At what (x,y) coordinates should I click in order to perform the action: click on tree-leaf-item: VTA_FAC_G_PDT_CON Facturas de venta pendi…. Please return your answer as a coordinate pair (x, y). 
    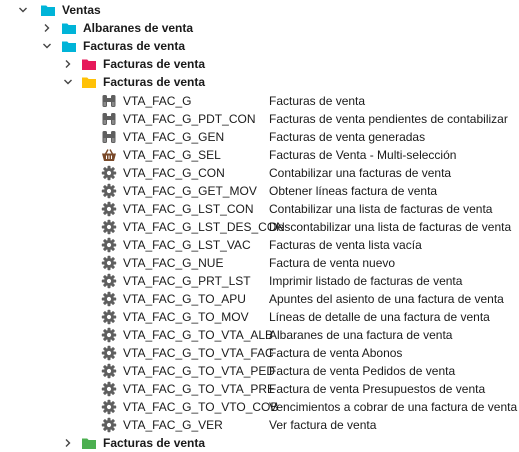
    Looking at the image, I should click on (259, 119).